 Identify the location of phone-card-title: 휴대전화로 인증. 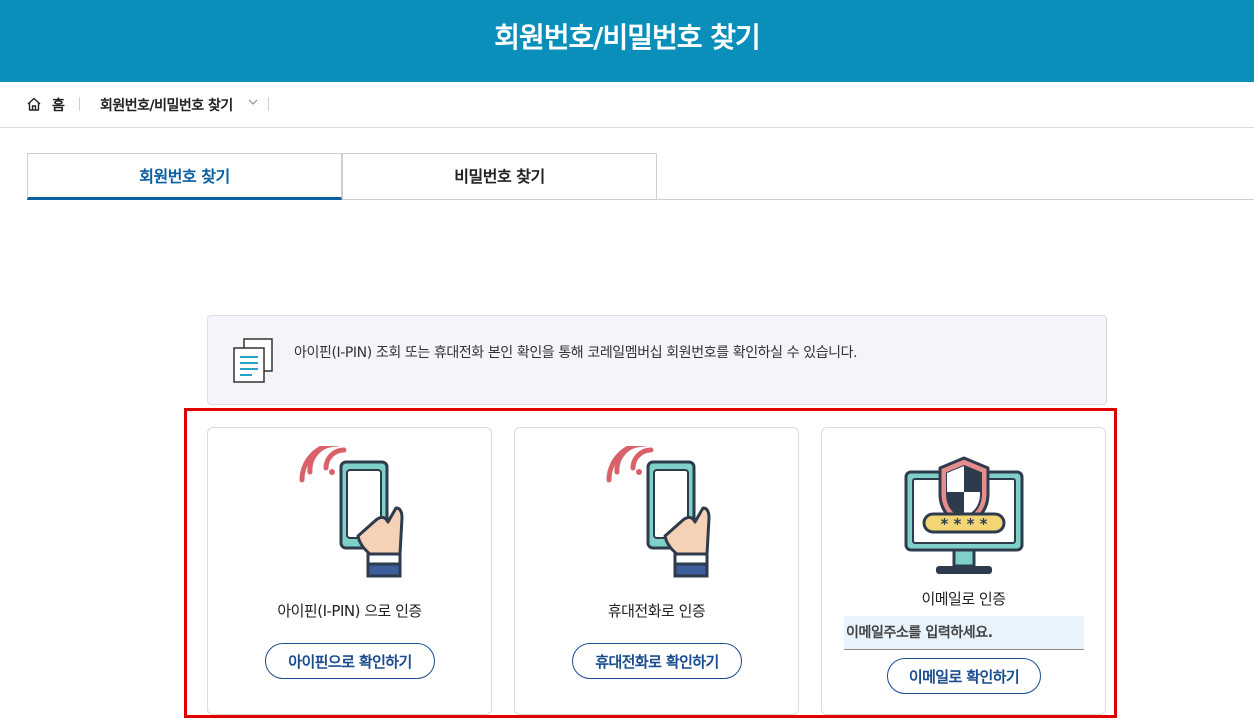
(656, 611).